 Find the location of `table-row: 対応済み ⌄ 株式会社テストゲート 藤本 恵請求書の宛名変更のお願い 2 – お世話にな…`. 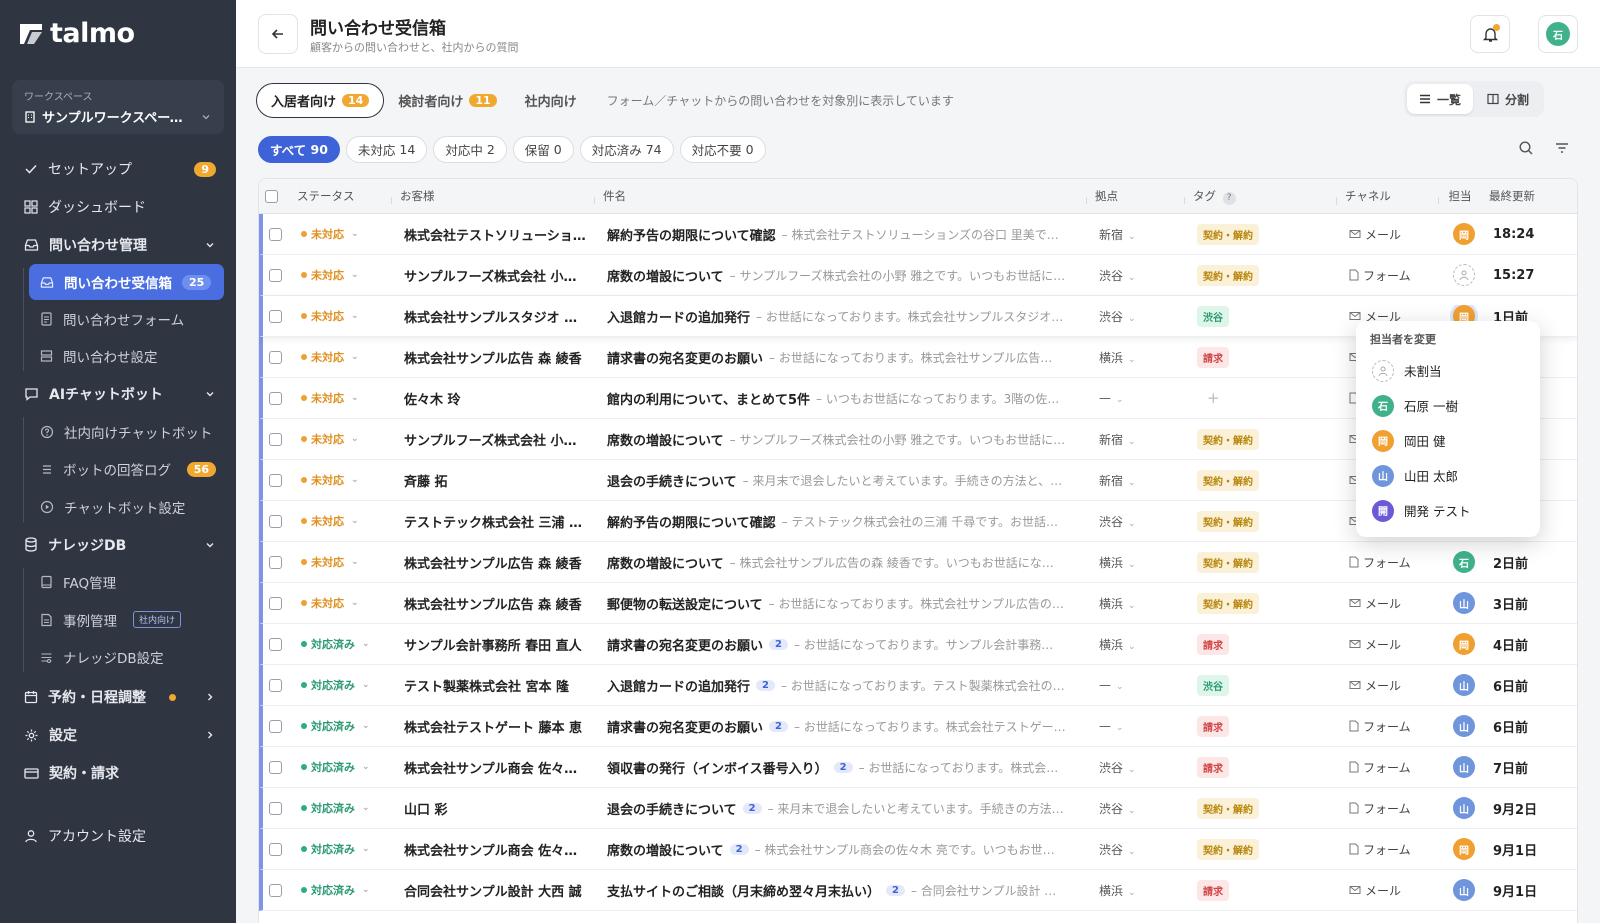

table-row: 対応済み ⌄ 株式会社テストゲート 藤本 恵請求書の宛名変更のお願い 2 – お世話にな… is located at coordinates (918, 726).